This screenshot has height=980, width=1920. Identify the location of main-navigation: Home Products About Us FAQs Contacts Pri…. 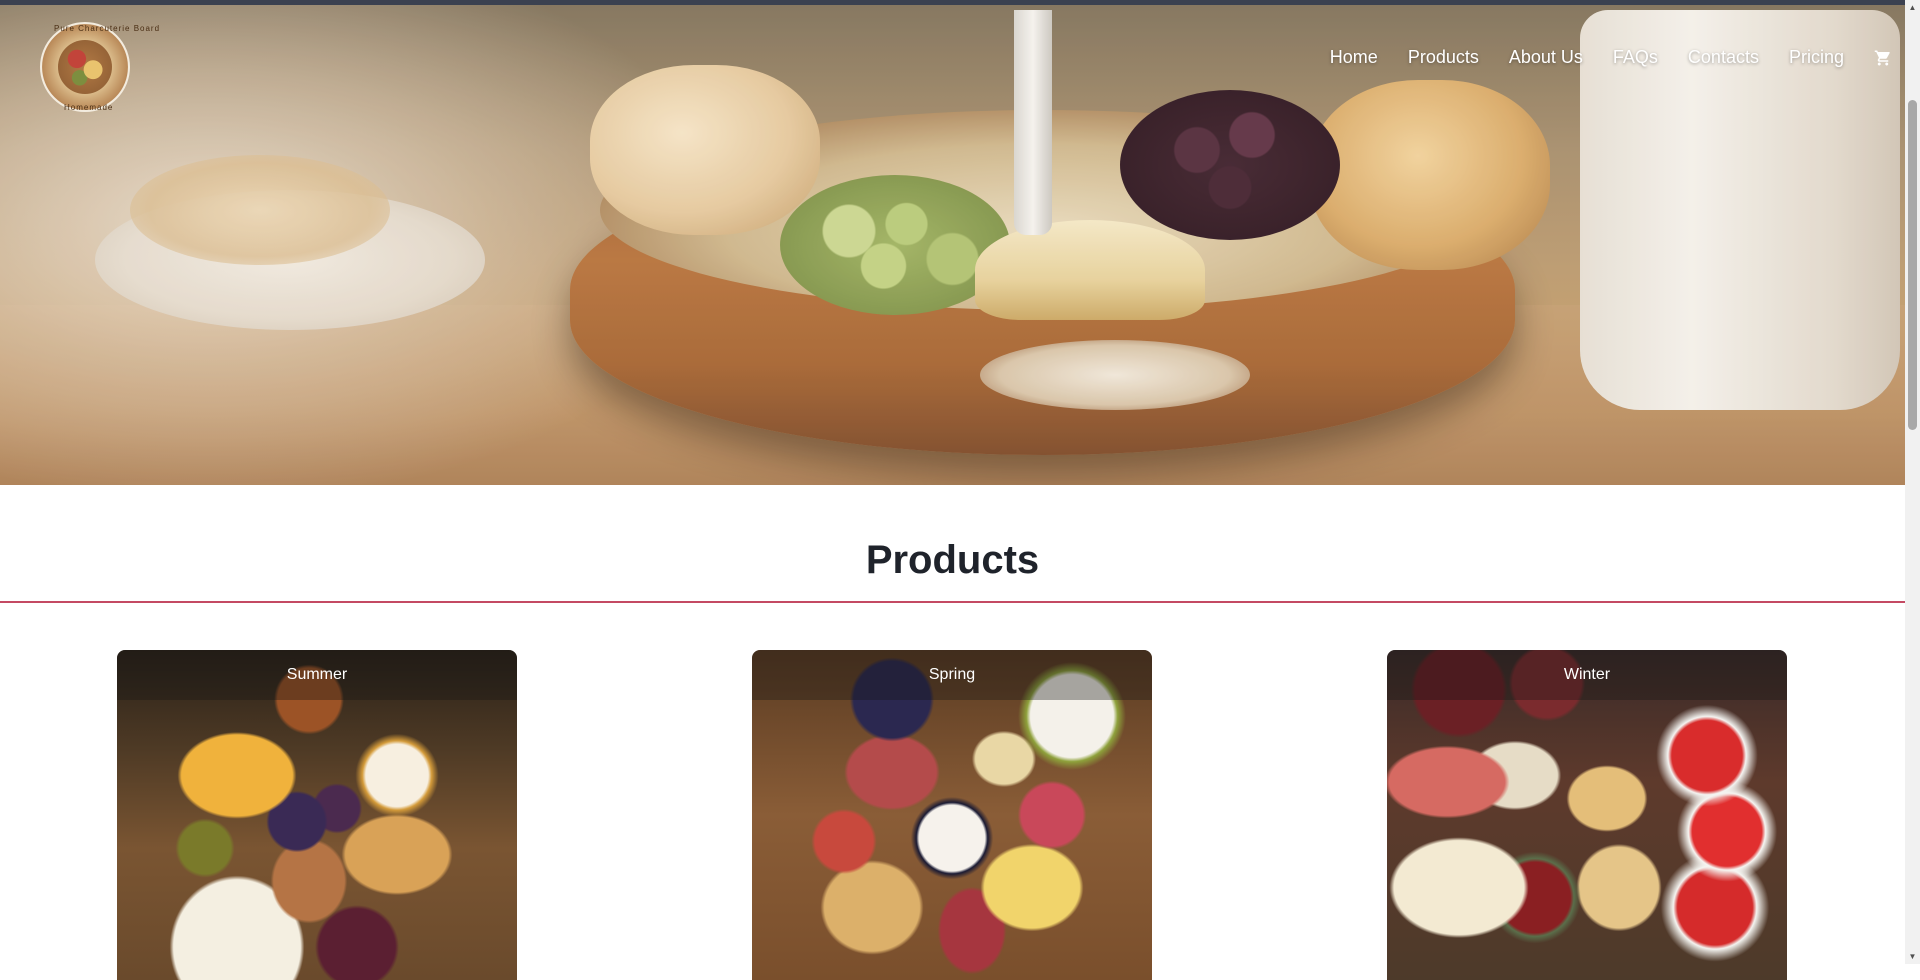
(1596, 57).